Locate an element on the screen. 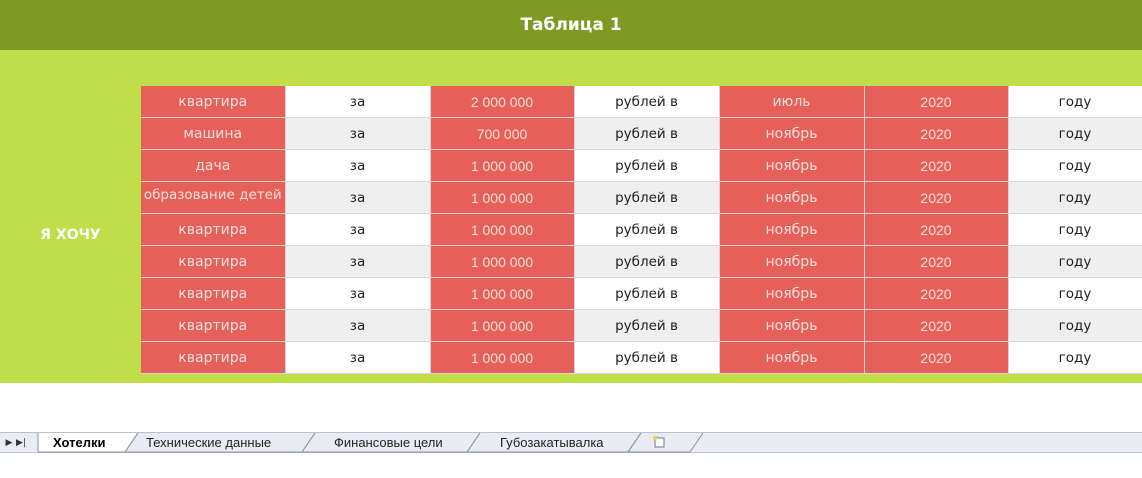 The height and width of the screenshot is (478, 1142). table-row: машина за 700 000 рублей в ноябрь 2020 году is located at coordinates (641, 133).